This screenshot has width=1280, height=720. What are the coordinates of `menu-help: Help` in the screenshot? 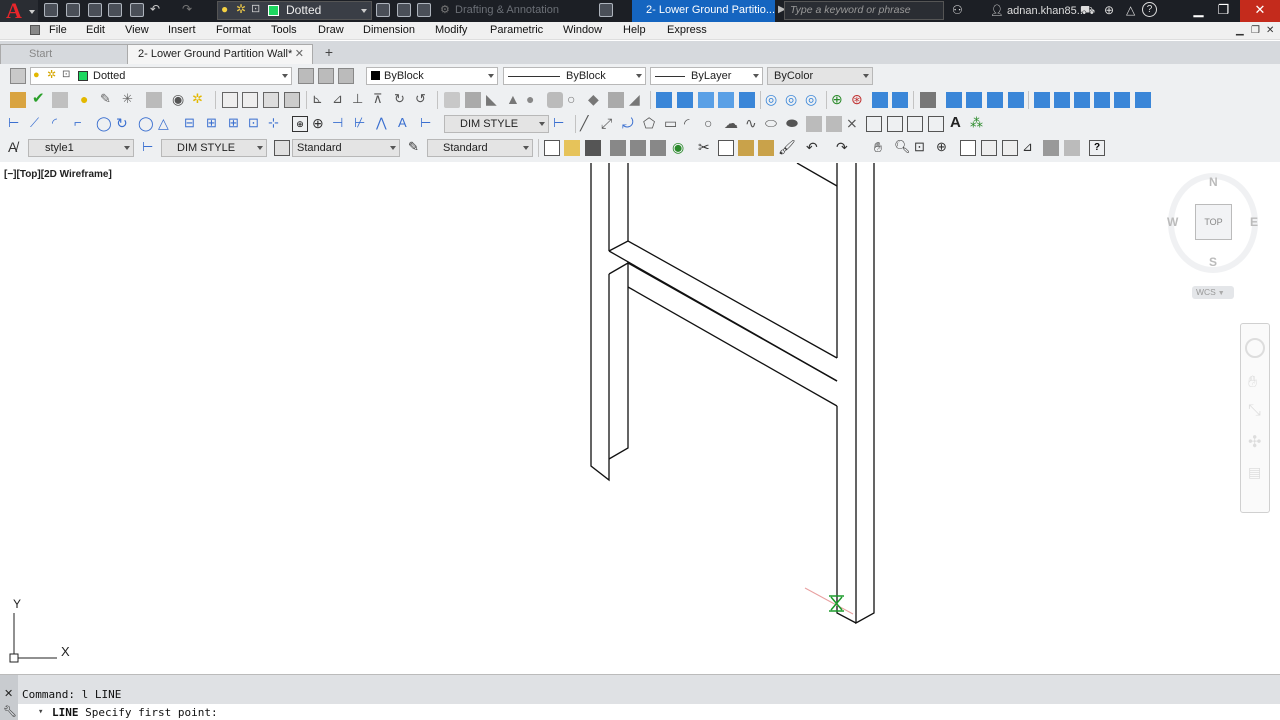 It's located at (634, 30).